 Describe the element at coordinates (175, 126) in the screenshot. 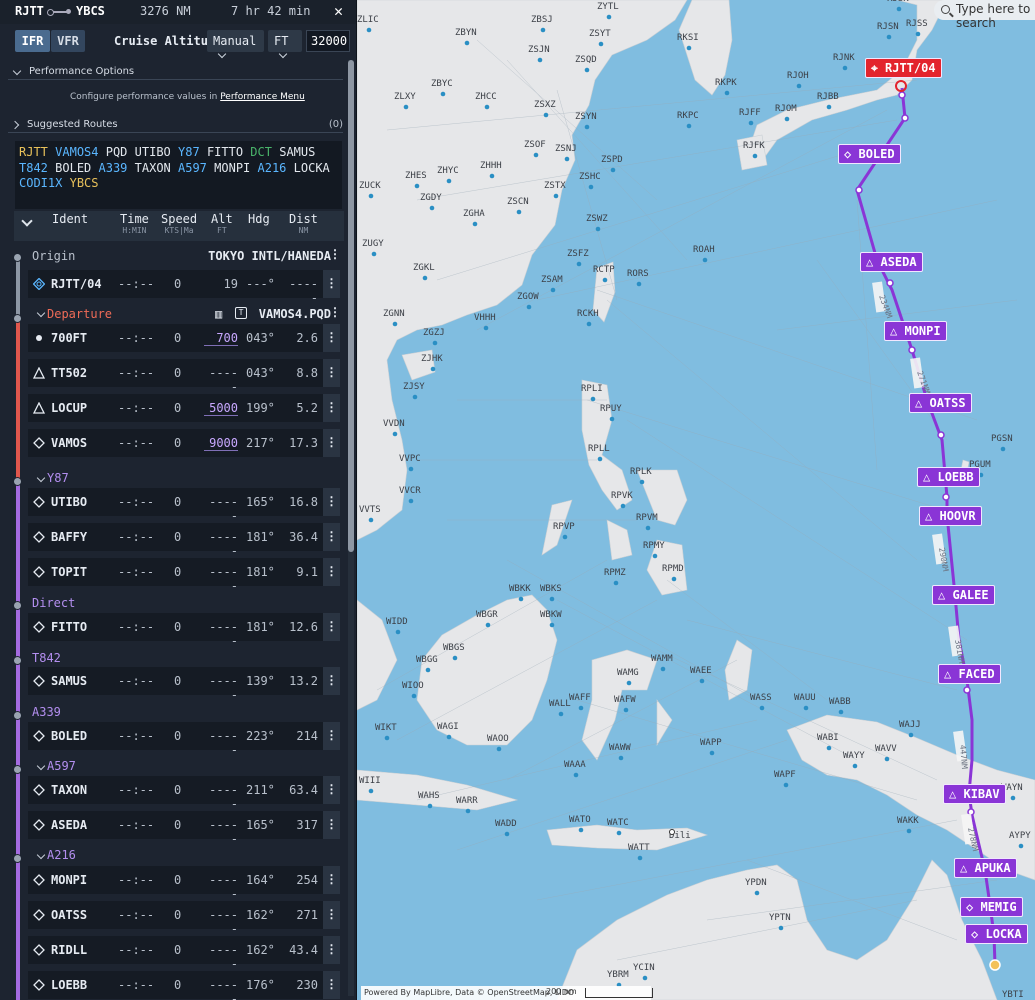

I see `suggested-routes-header: Suggested Routes (0)` at that location.